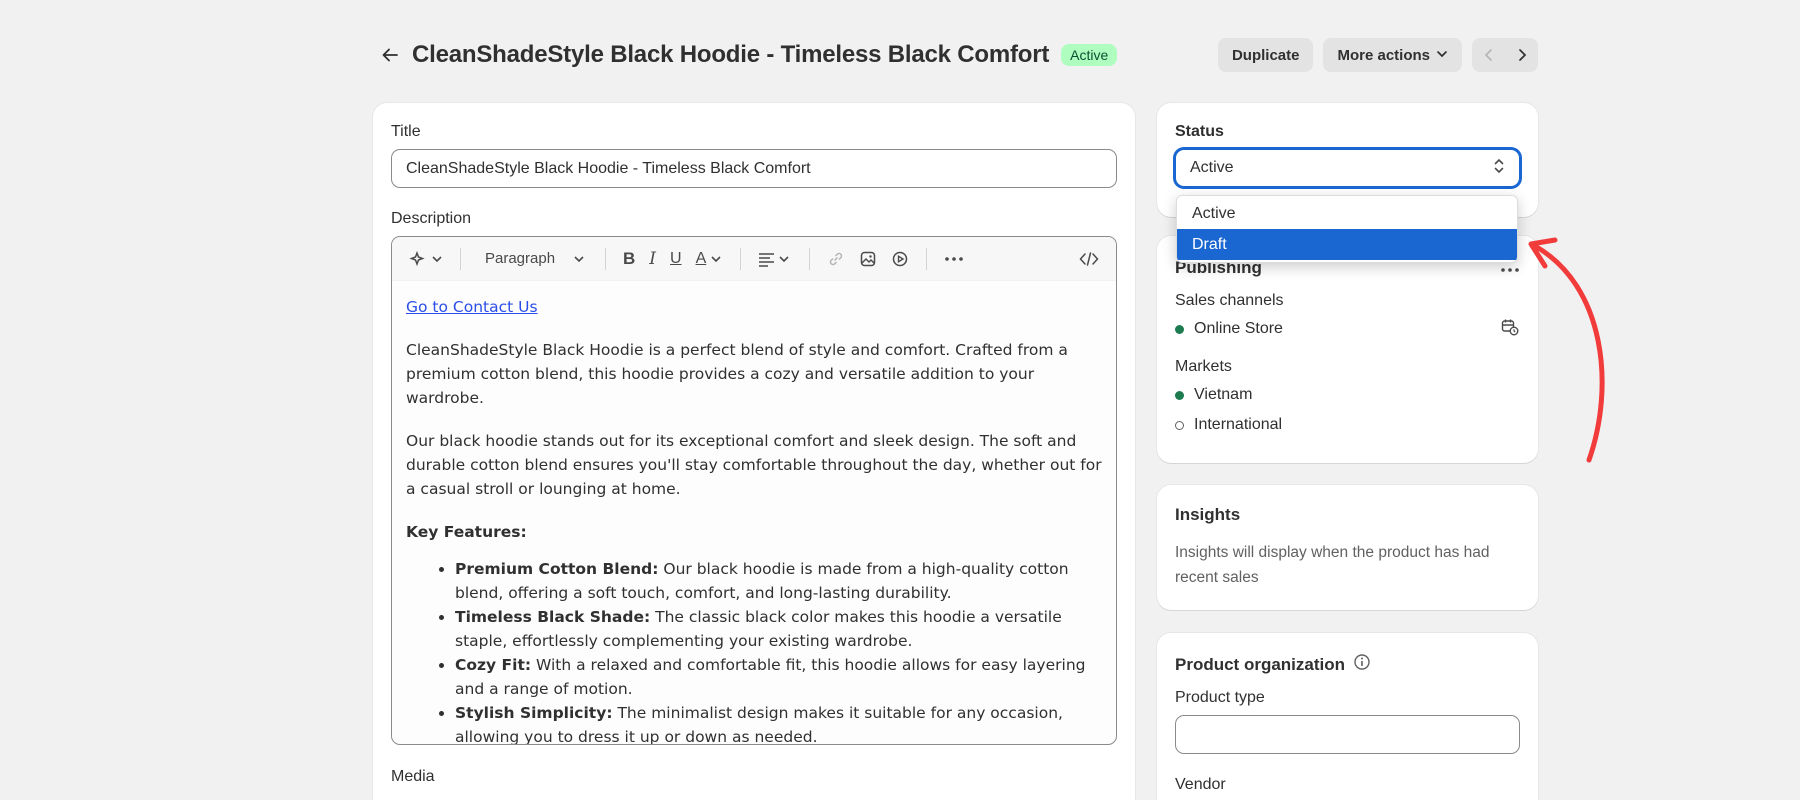  Describe the element at coordinates (406, 131) in the screenshot. I see `title-label: Title` at that location.